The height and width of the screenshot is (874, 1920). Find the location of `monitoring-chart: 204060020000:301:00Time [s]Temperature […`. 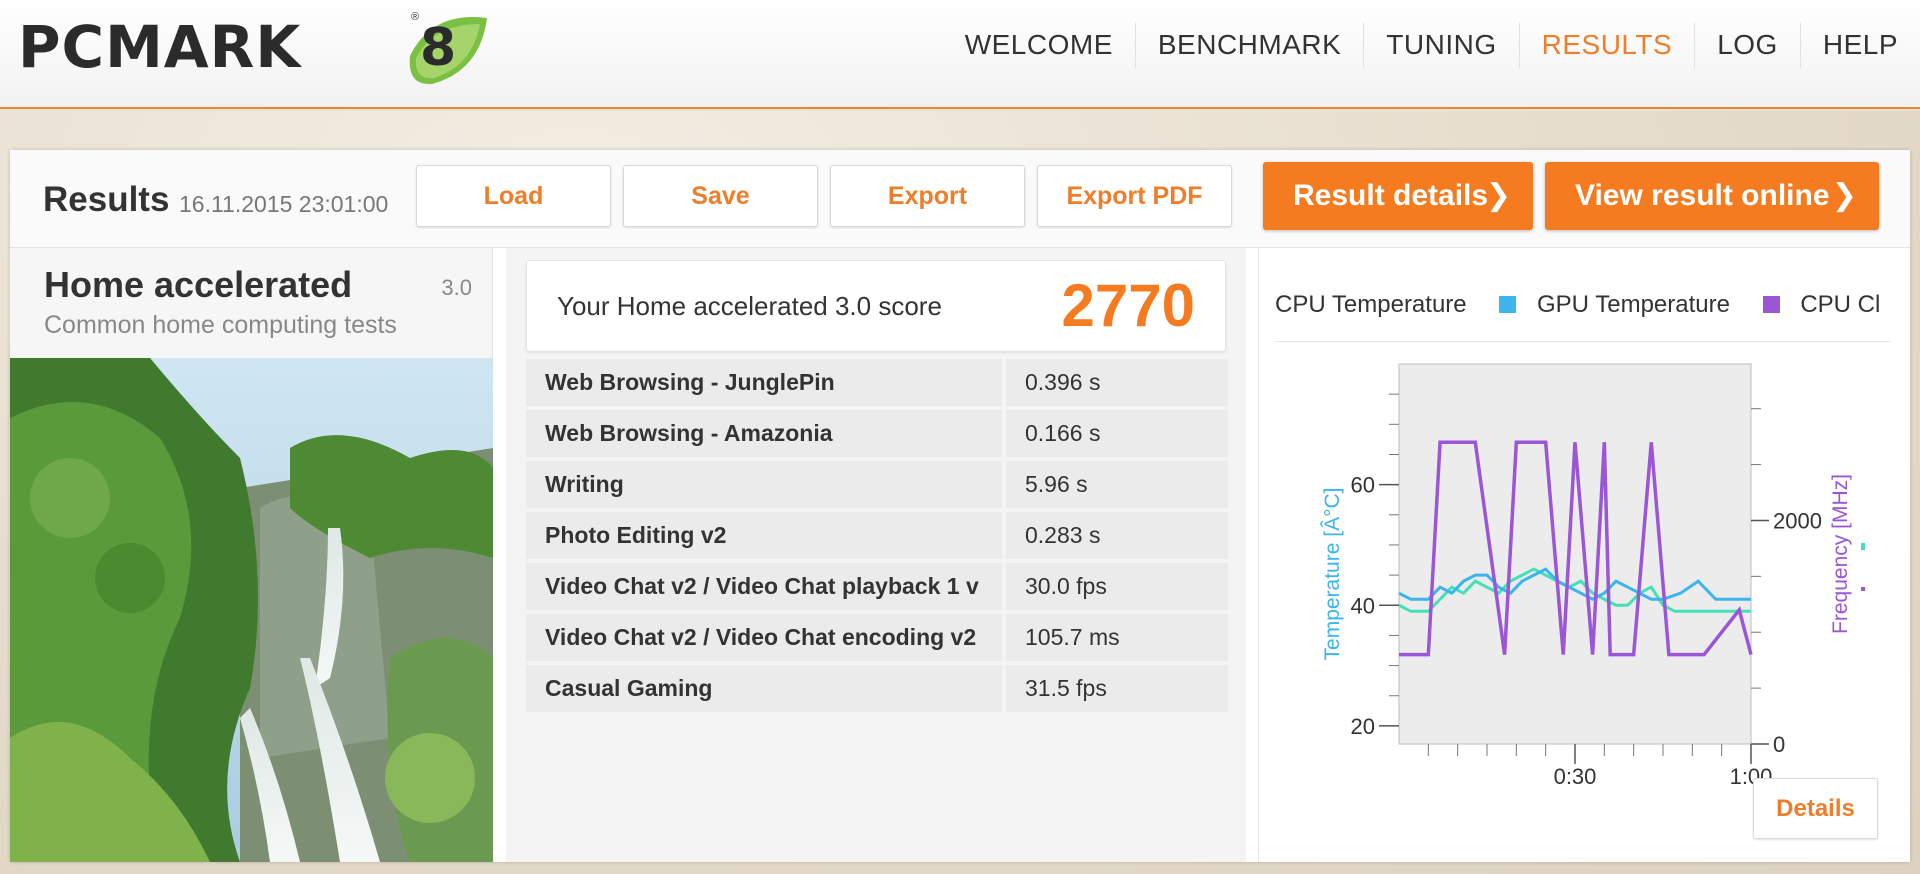

monitoring-chart: 204060020000:301:00Time [s]Temperature [… is located at coordinates (1593, 575).